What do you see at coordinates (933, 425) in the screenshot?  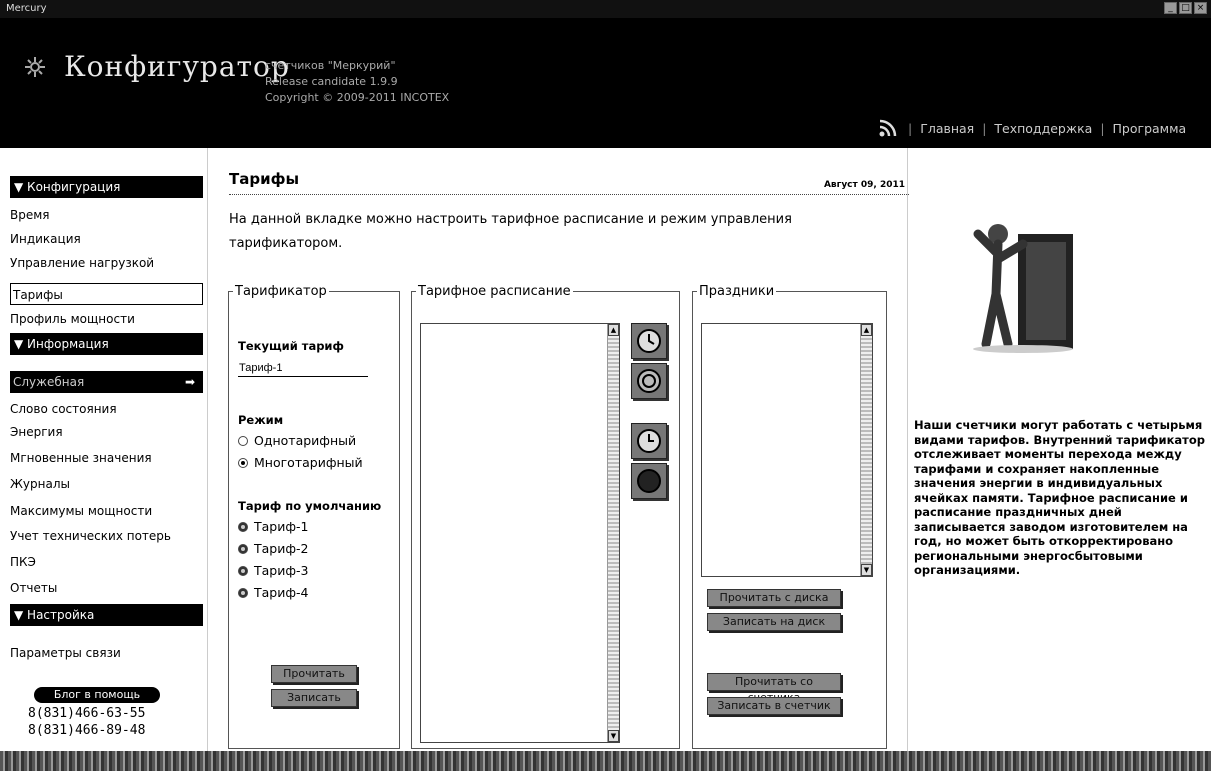 I see `info-text-bold: Наши` at bounding box center [933, 425].